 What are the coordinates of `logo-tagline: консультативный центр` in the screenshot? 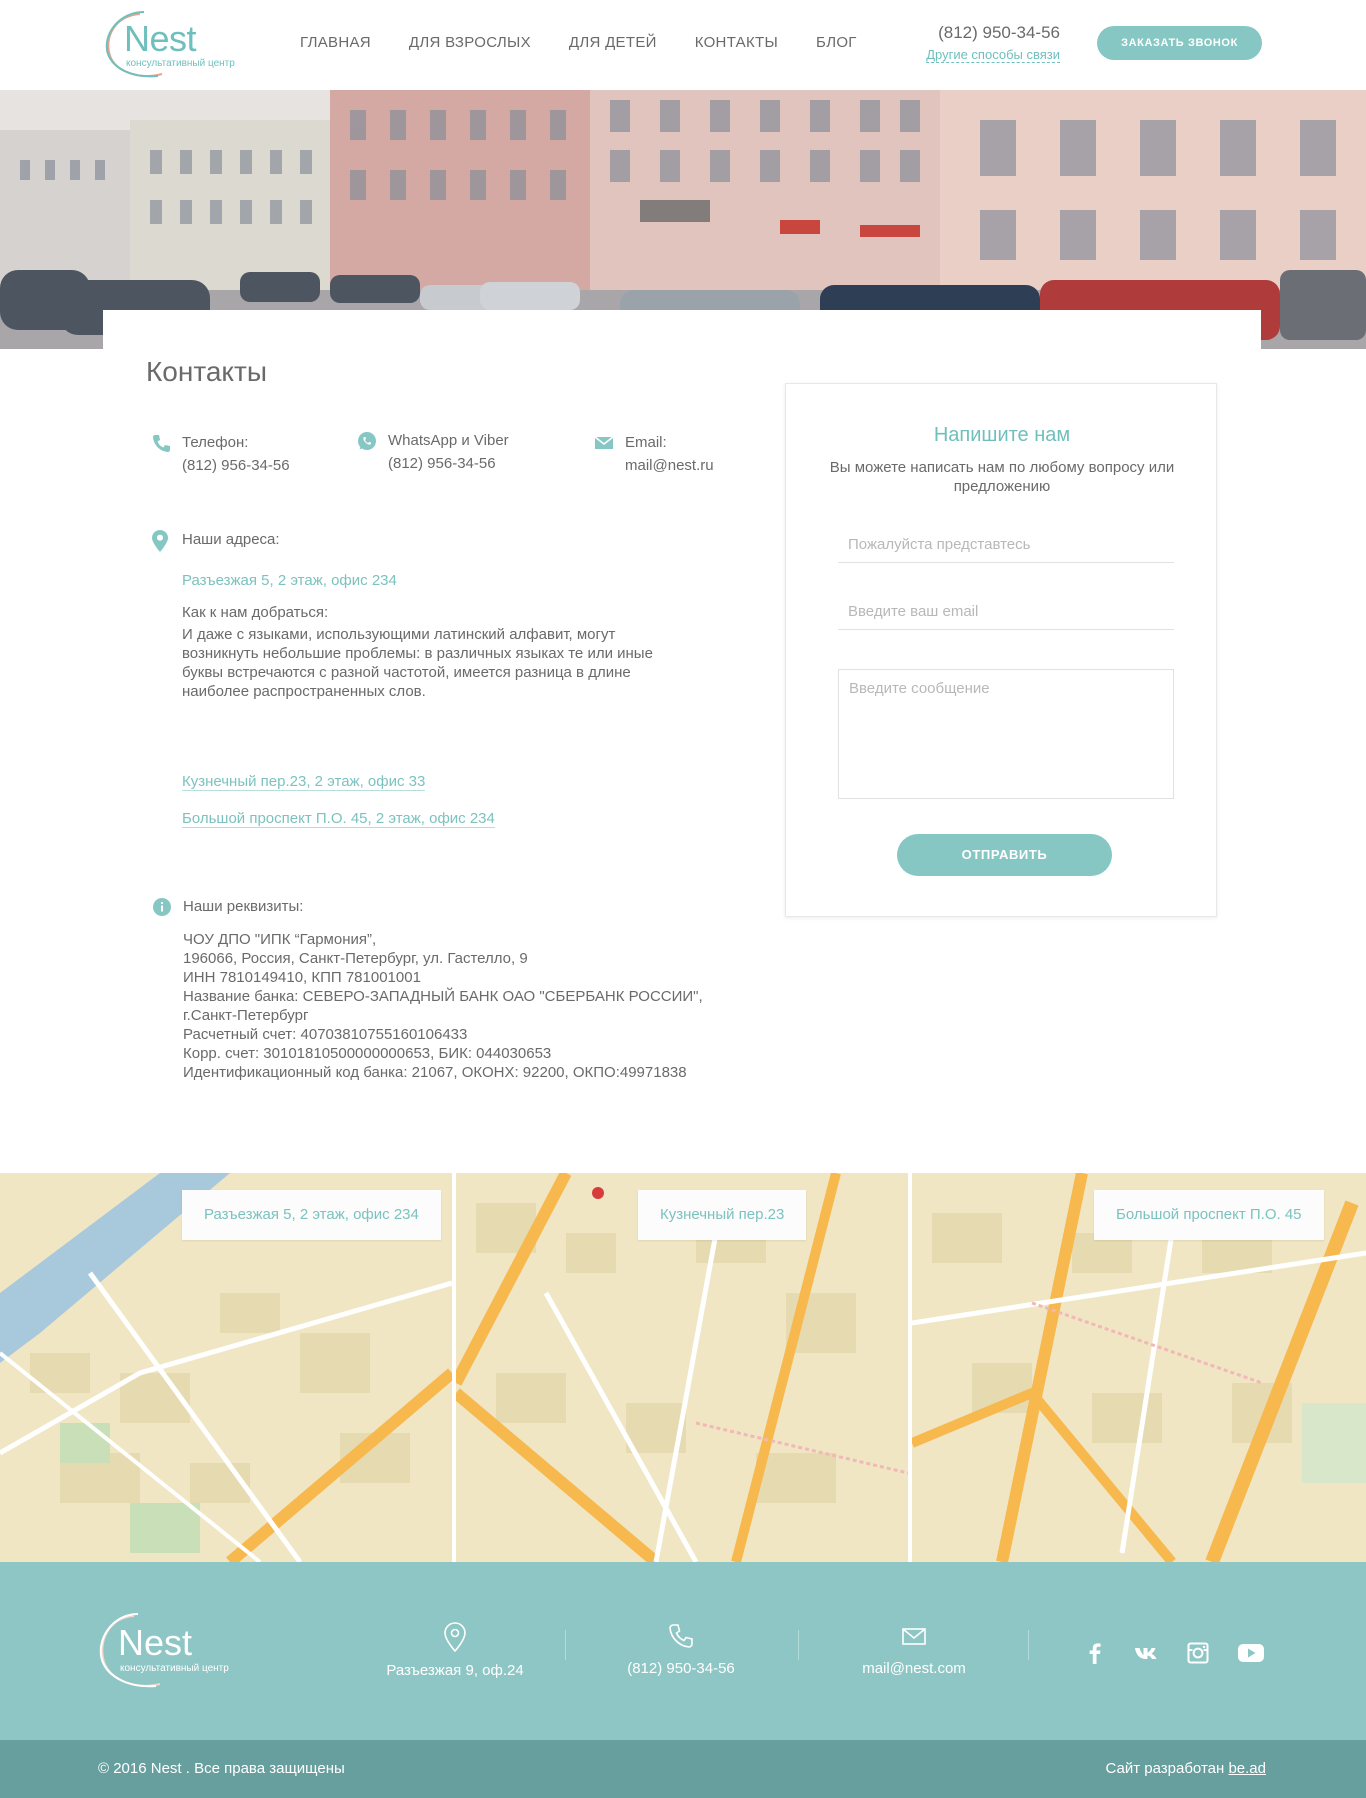 It's located at (180, 63).